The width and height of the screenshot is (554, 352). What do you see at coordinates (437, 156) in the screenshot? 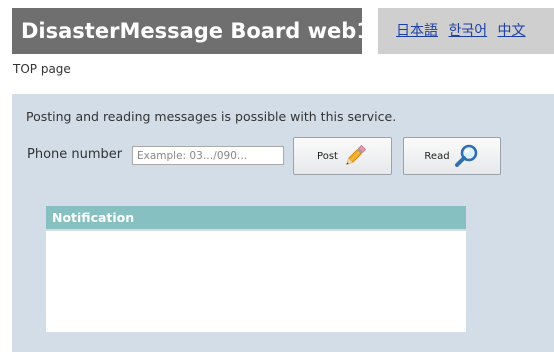
I see `read-button-label: Read` at bounding box center [437, 156].